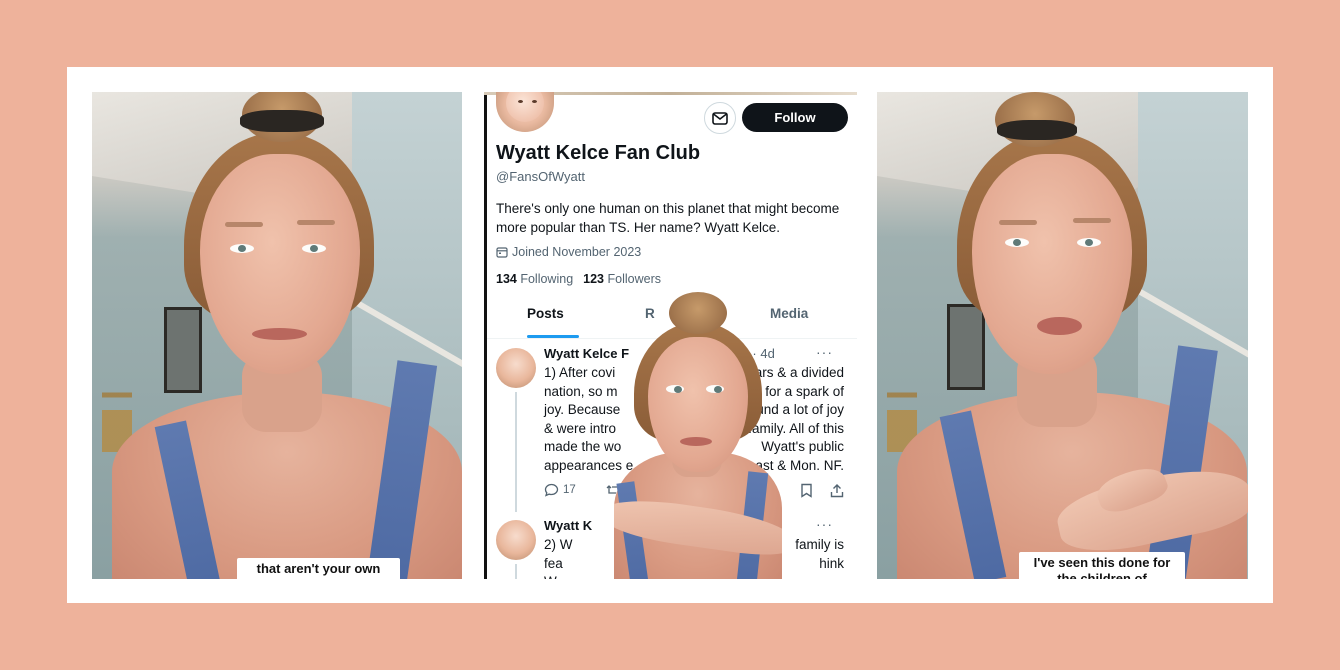 Image resolution: width=1340 pixels, height=670 pixels. What do you see at coordinates (551, 490) in the screenshot?
I see `reply-icon` at bounding box center [551, 490].